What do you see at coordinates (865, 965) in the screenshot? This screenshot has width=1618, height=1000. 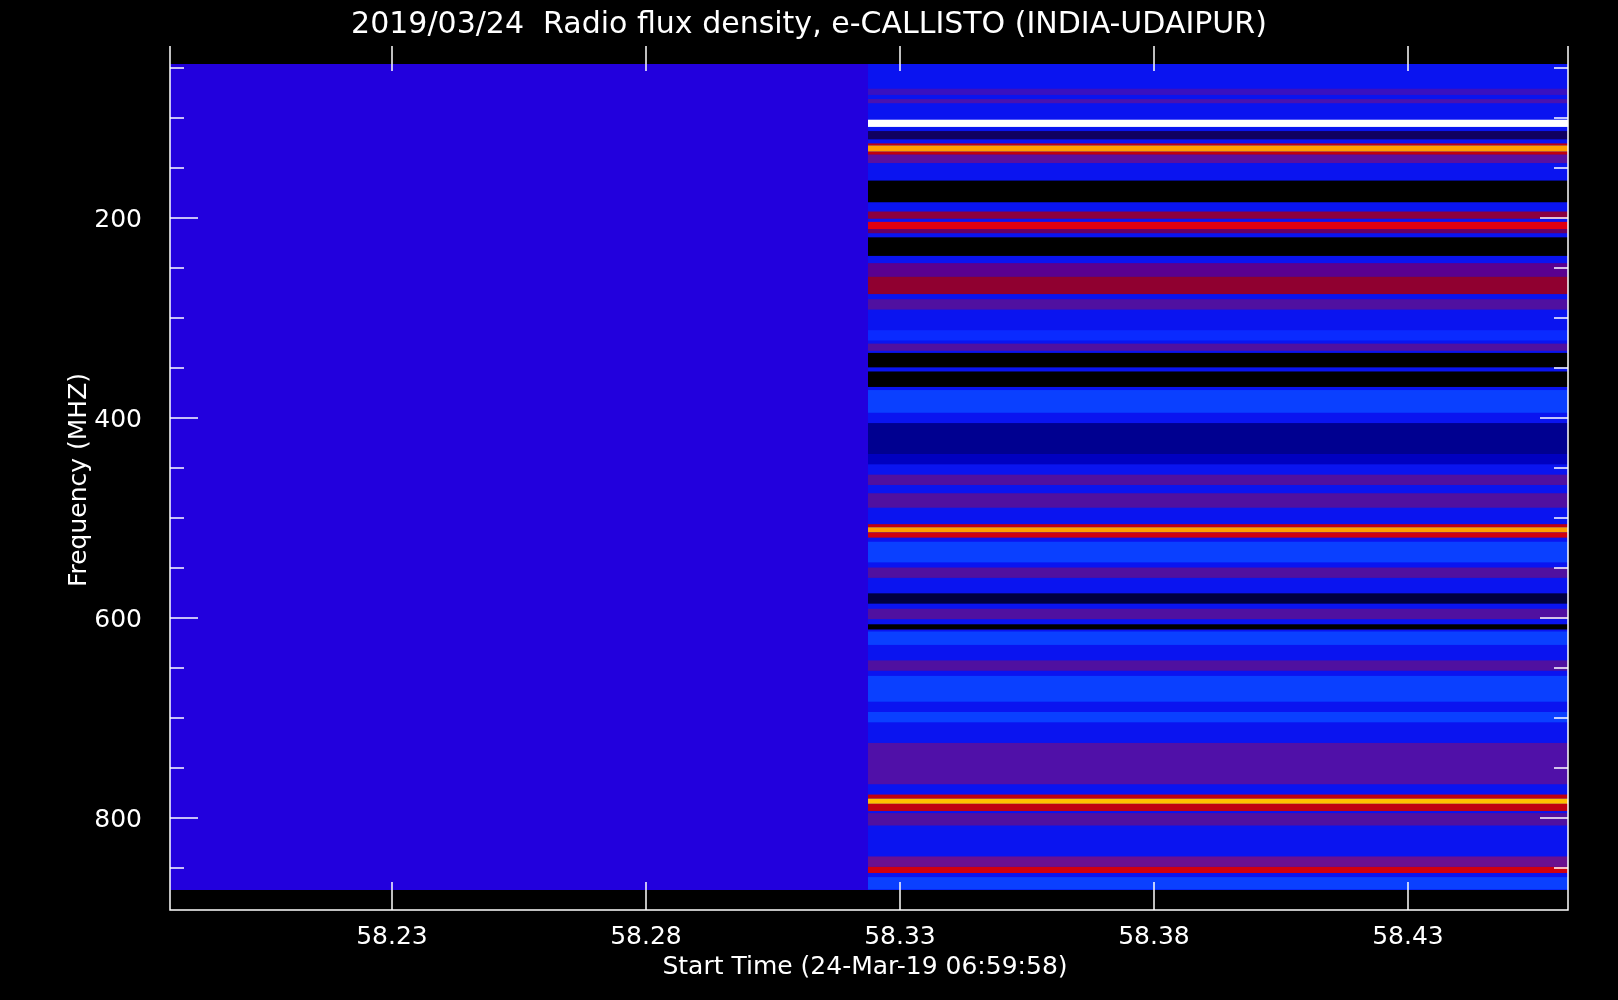 I see `axis-title: Start Time (24-Mar-19 06:59:58)` at bounding box center [865, 965].